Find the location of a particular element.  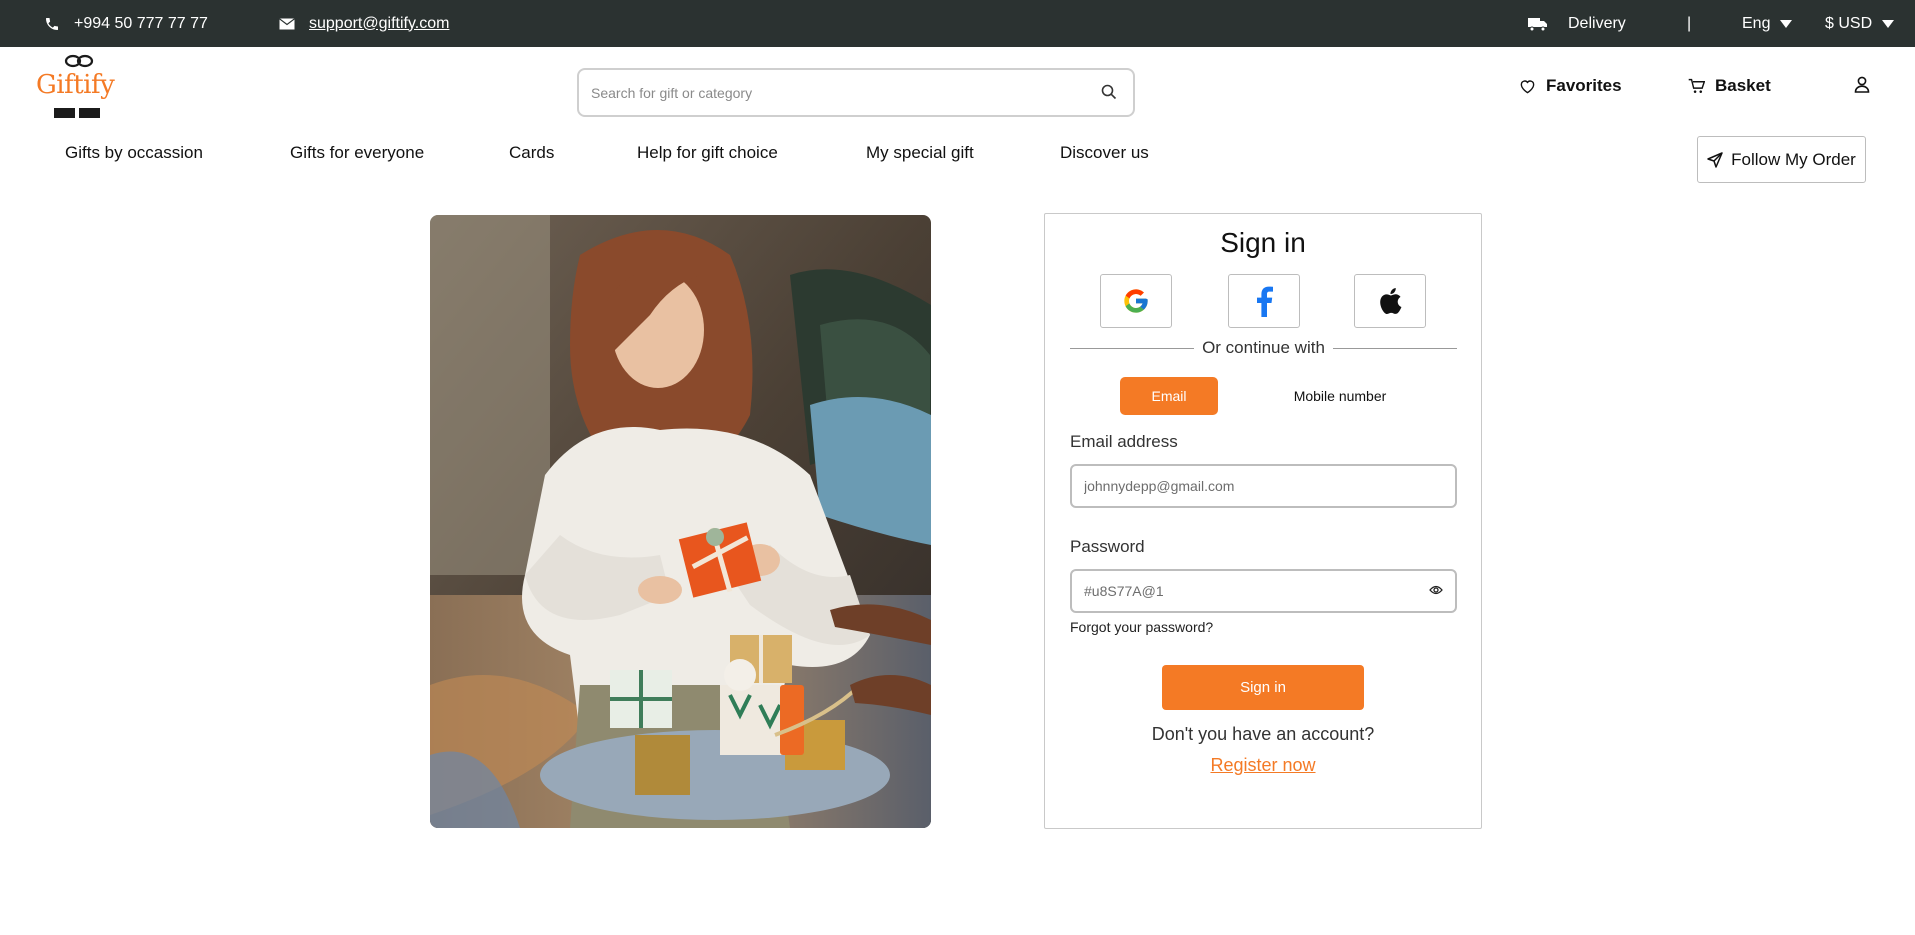

language-value: Eng is located at coordinates (1756, 23).